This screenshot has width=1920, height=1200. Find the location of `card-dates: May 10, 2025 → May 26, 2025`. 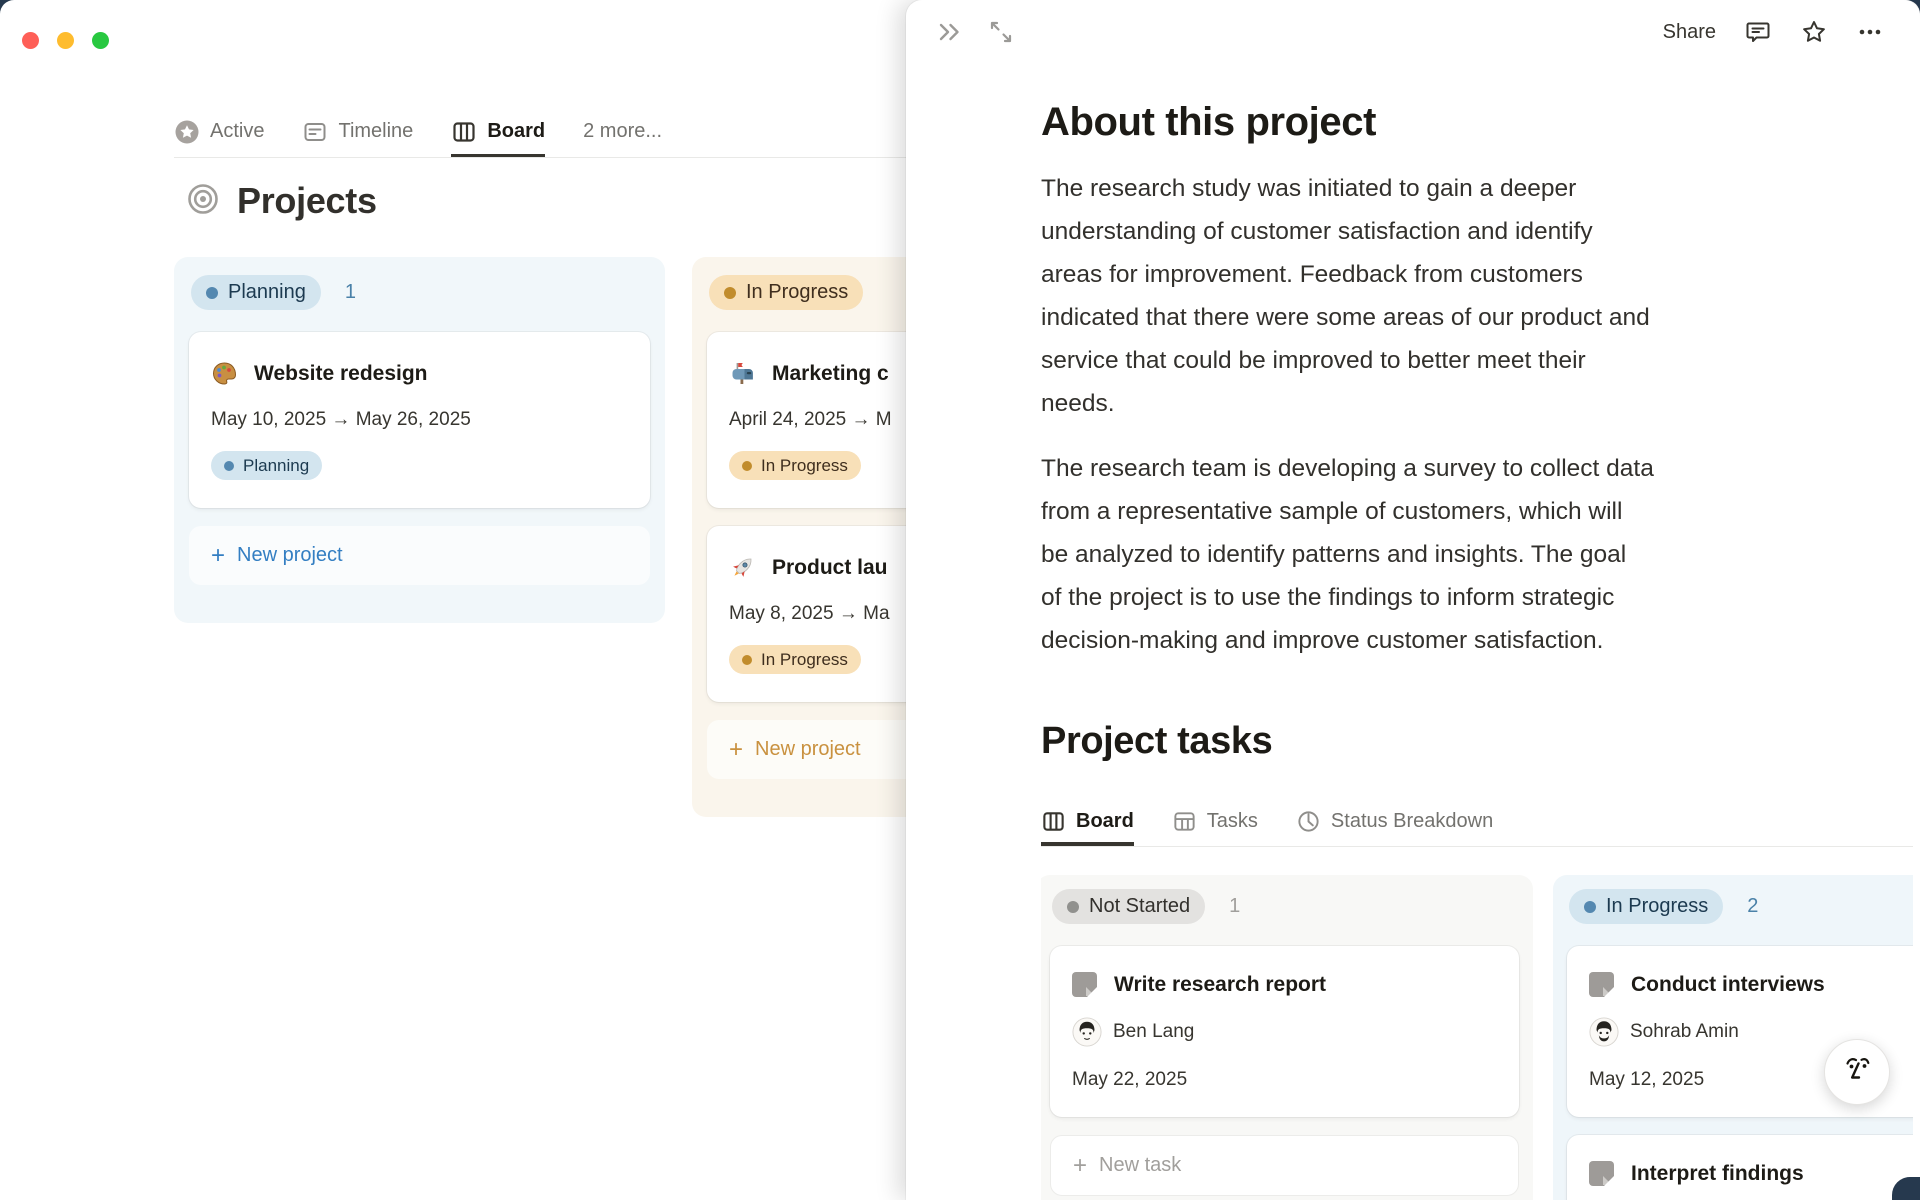

card-dates: May 10, 2025 → May 26, 2025 is located at coordinates (341, 419).